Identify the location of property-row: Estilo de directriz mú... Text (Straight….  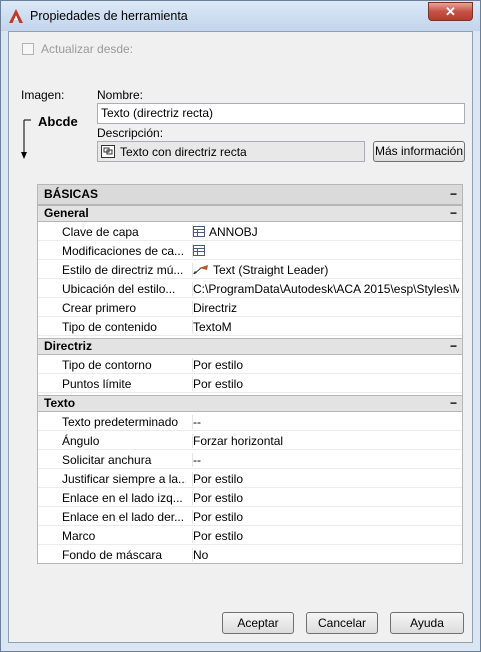
(250, 269).